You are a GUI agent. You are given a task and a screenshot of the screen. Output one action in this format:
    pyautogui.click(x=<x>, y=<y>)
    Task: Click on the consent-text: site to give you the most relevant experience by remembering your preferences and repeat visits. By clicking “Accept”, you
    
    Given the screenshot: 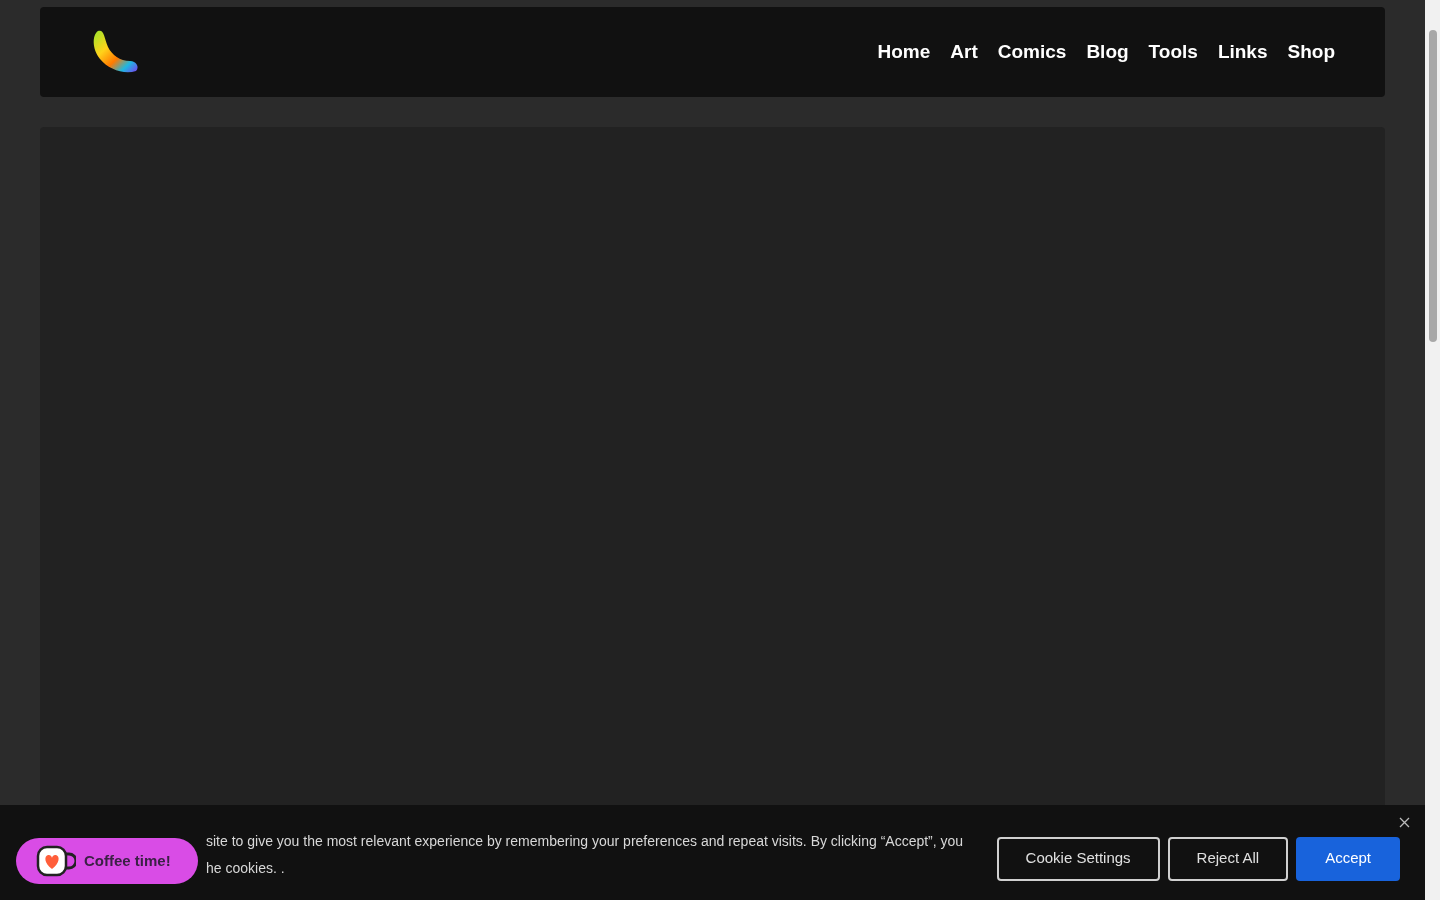 What is the action you would take?
    pyautogui.click(x=585, y=841)
    